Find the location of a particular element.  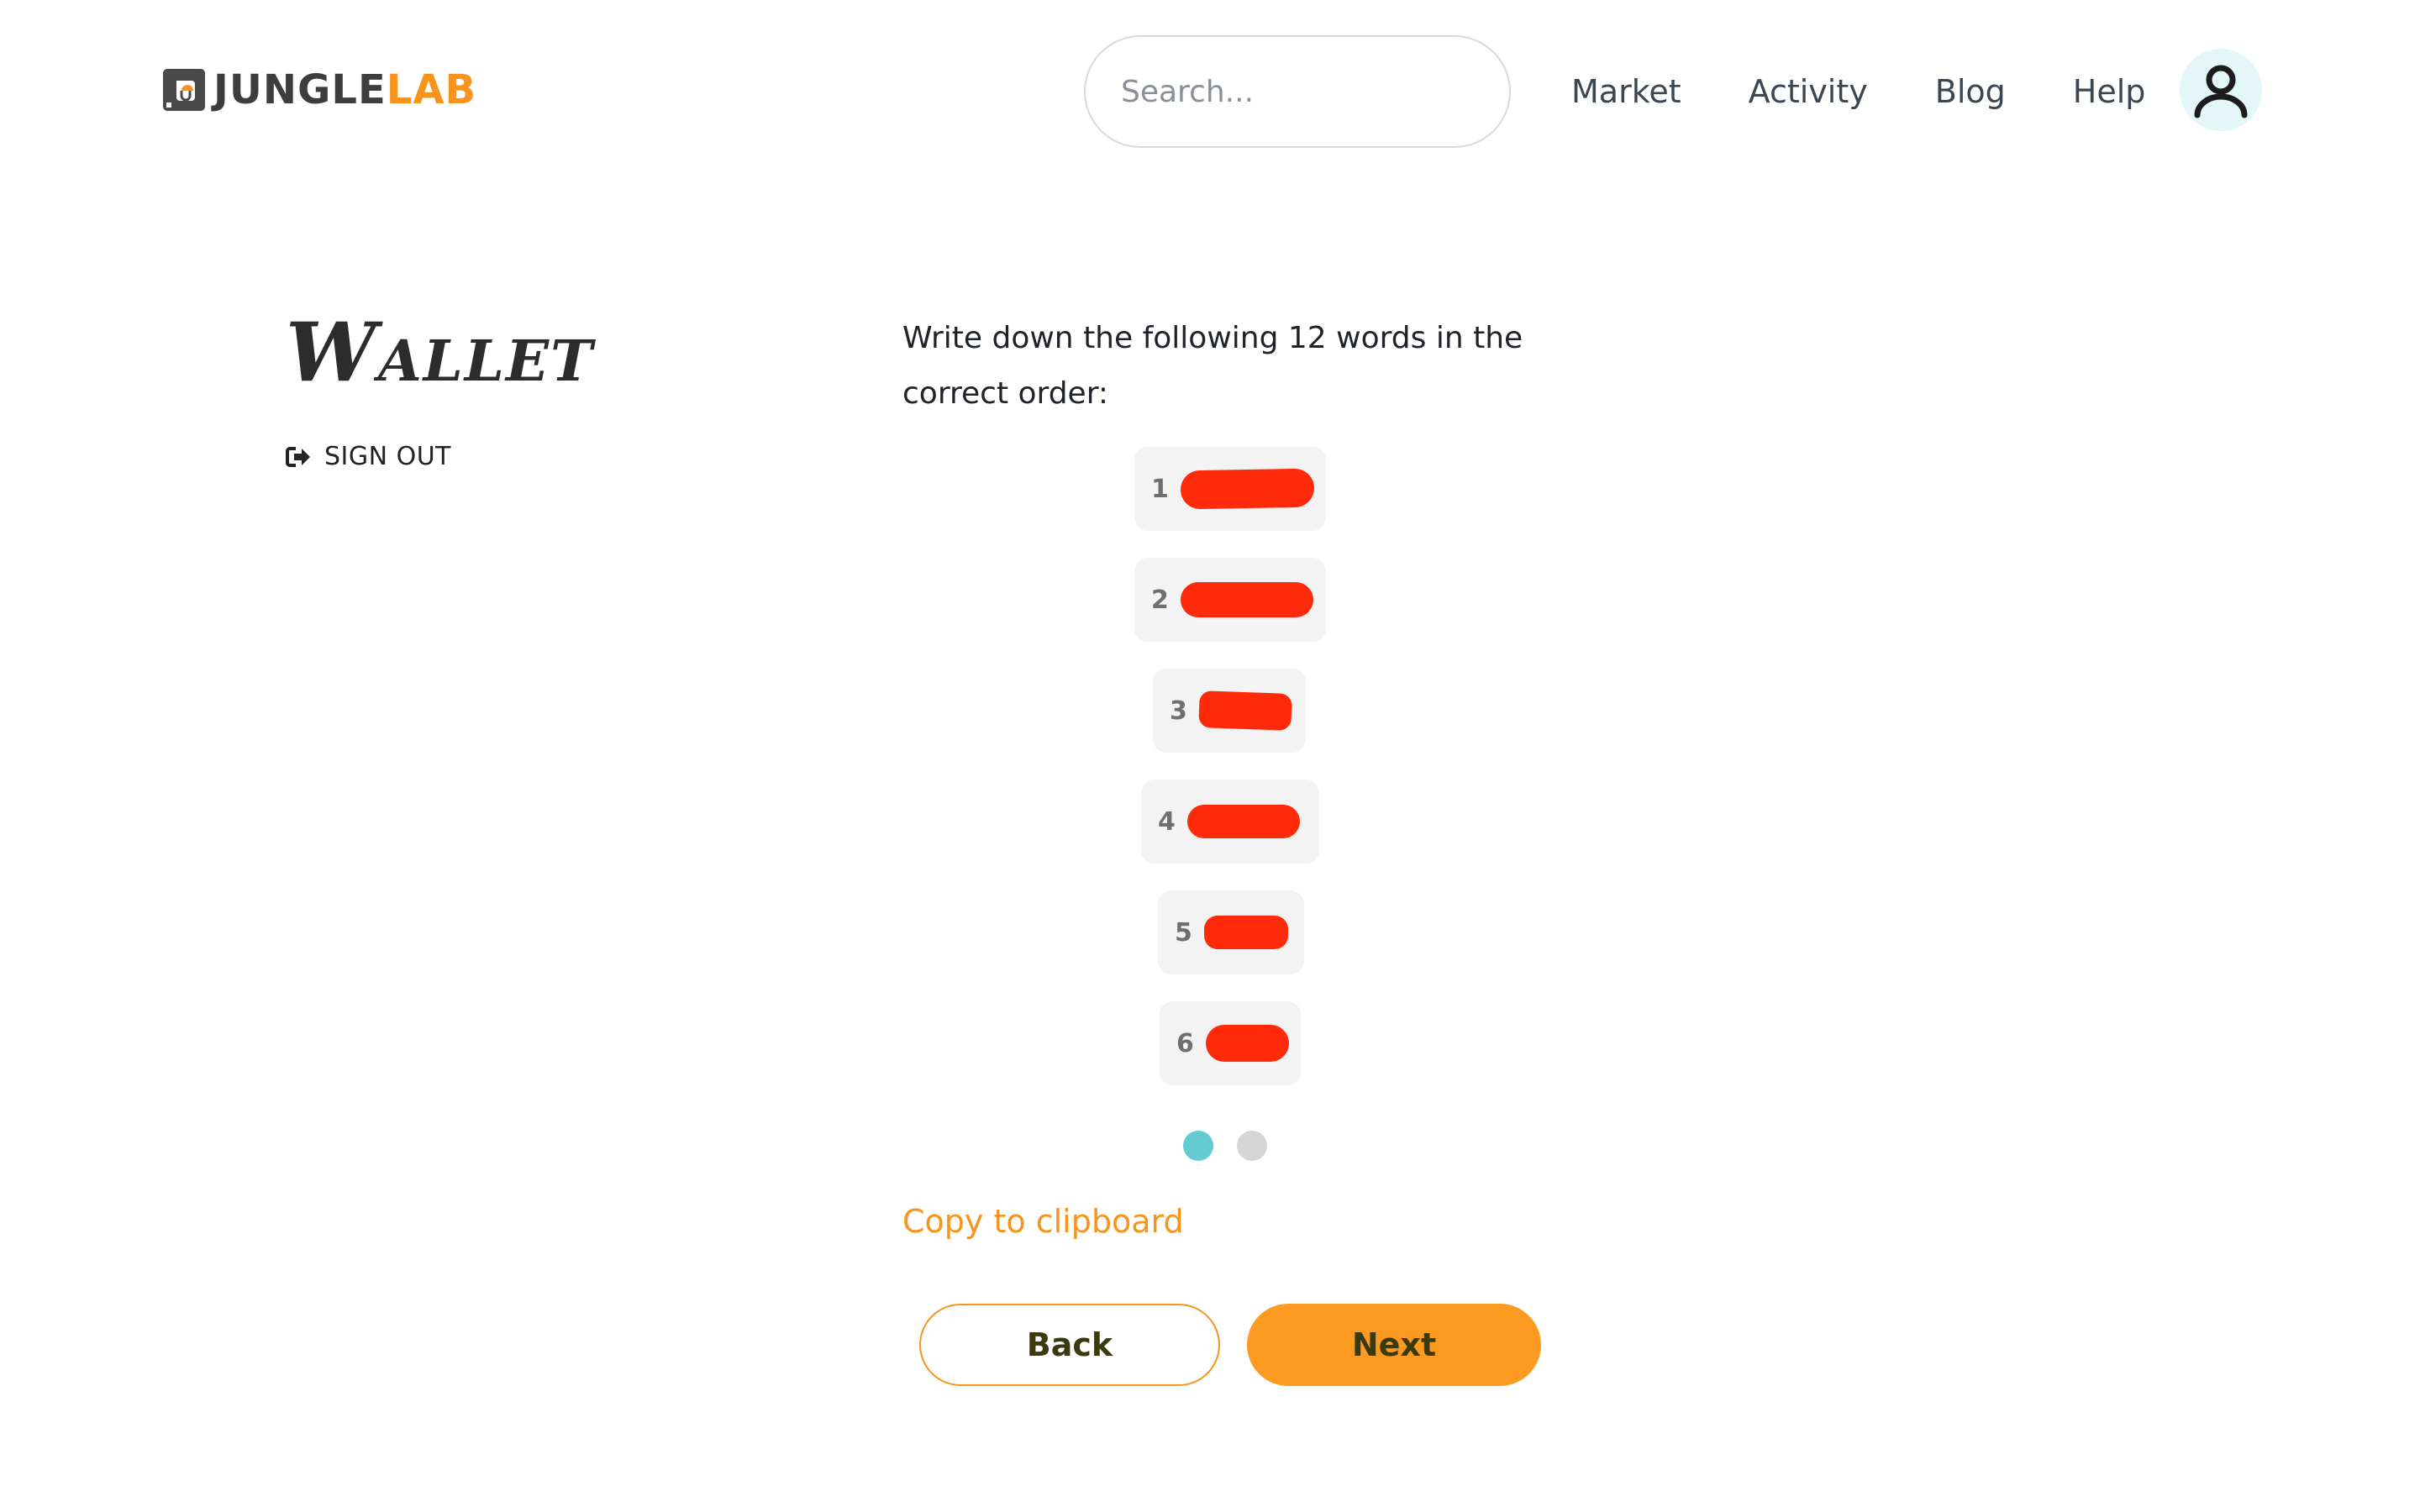

top-header: JUNGLELAB Market Activity Blog Help is located at coordinates (1210, 90).